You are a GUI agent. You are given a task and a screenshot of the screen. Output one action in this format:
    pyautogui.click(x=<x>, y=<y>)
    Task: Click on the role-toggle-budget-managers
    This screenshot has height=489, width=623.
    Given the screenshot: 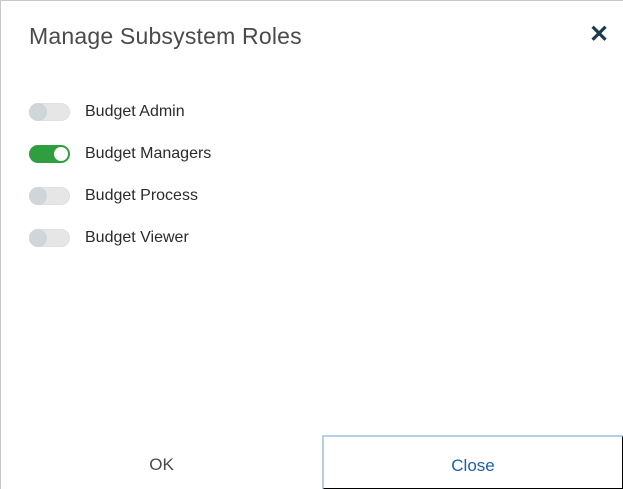 What is the action you would take?
    pyautogui.click(x=49, y=154)
    